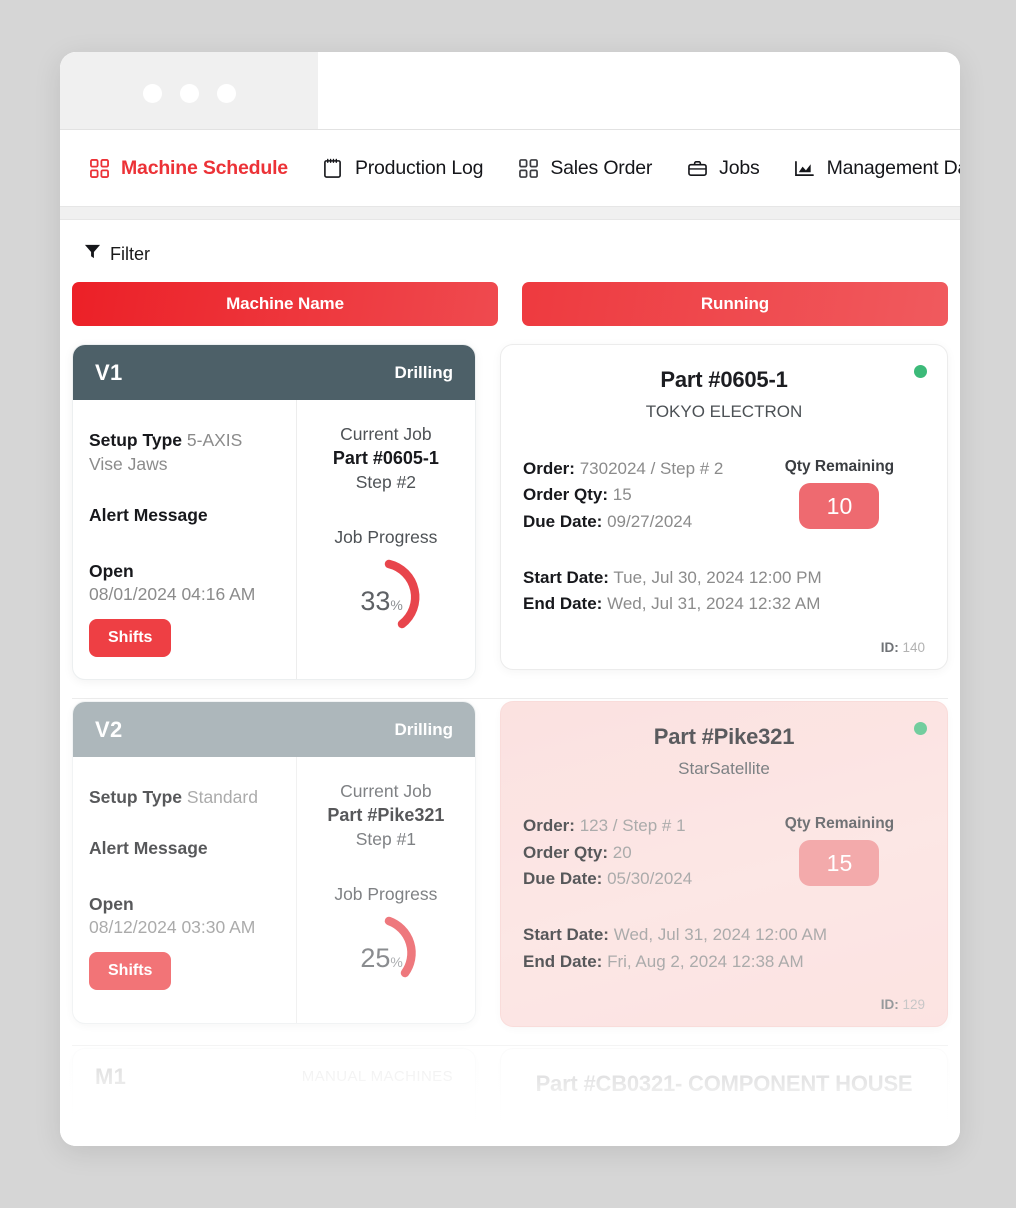 This screenshot has height=1208, width=1016. Describe the element at coordinates (375, 958) in the screenshot. I see `job-progress-number: 25` at that location.